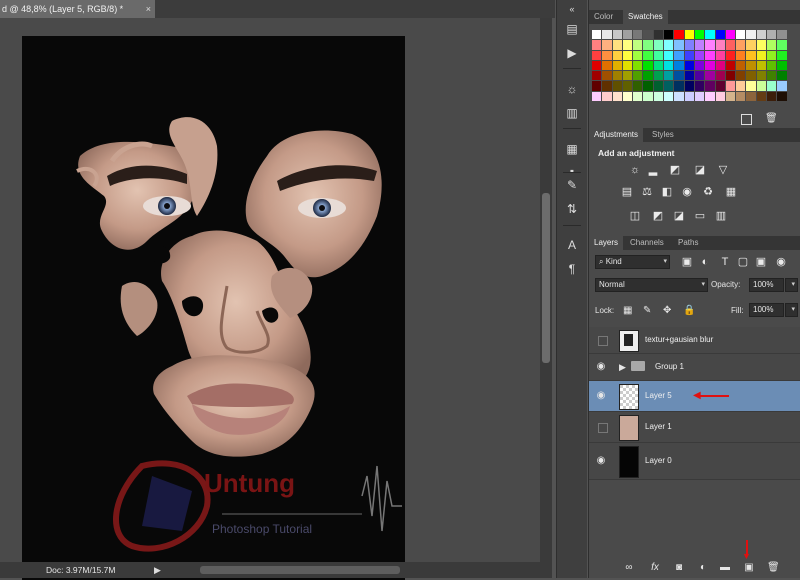  What do you see at coordinates (771, 118) in the screenshot?
I see `delete-swatch-icon: 🗑` at bounding box center [771, 118].